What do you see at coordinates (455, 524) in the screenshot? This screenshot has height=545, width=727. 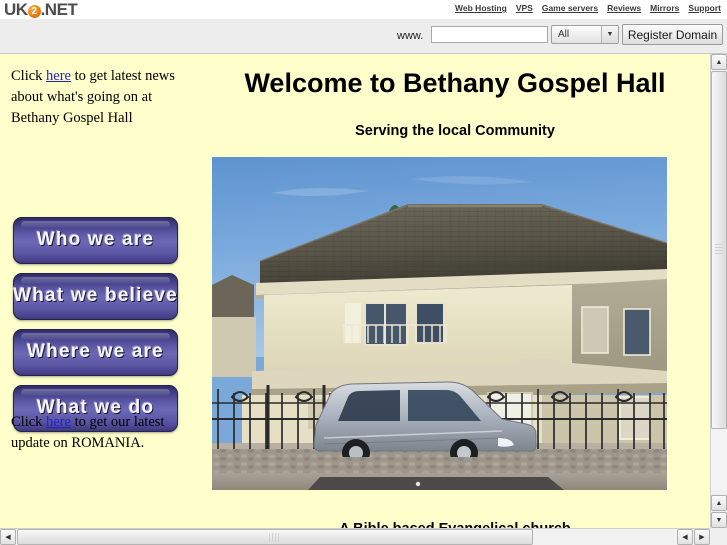 I see `page-tagline: A Bible based Evangelical church` at bounding box center [455, 524].